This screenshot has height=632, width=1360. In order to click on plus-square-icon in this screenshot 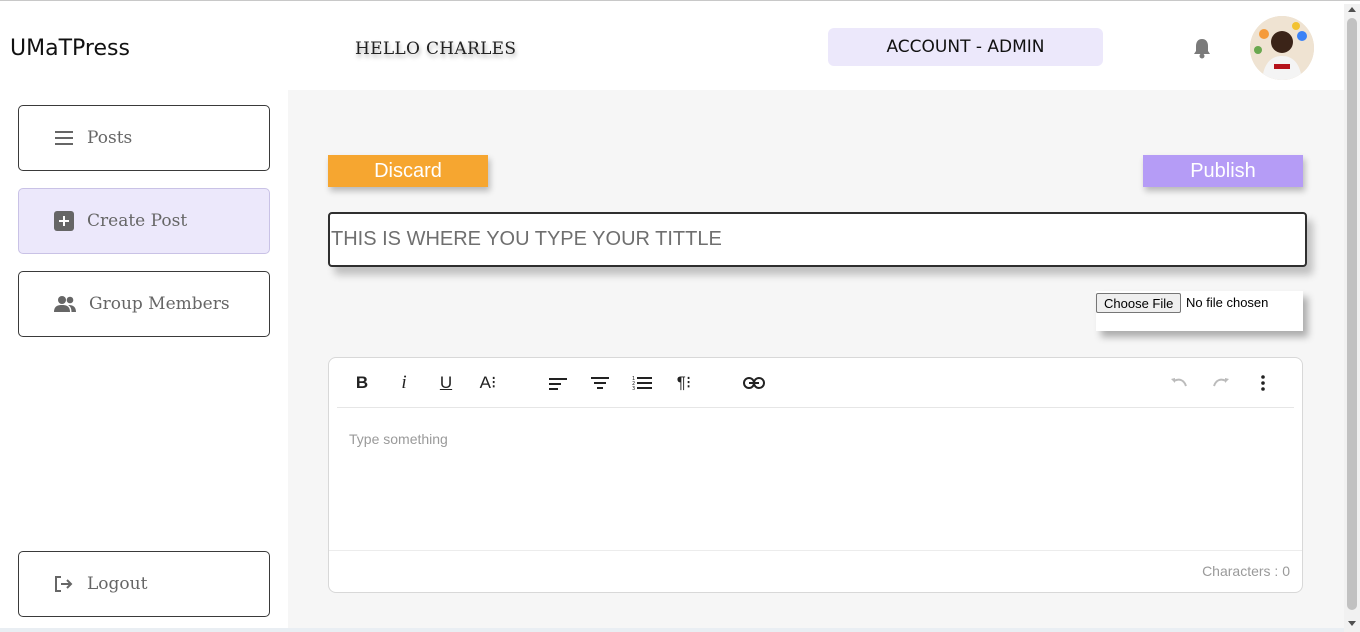, I will do `click(64, 221)`.